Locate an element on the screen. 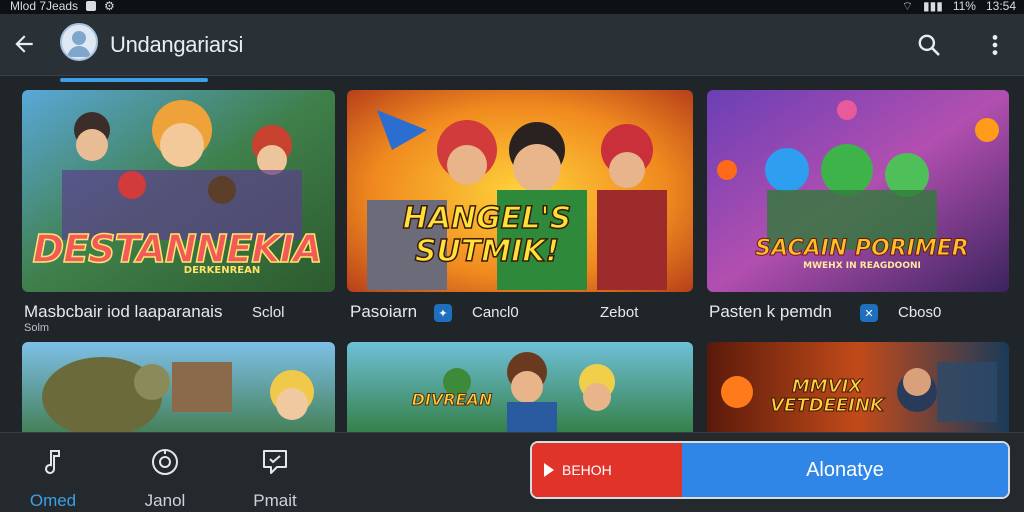  search-button is located at coordinates (929, 45).